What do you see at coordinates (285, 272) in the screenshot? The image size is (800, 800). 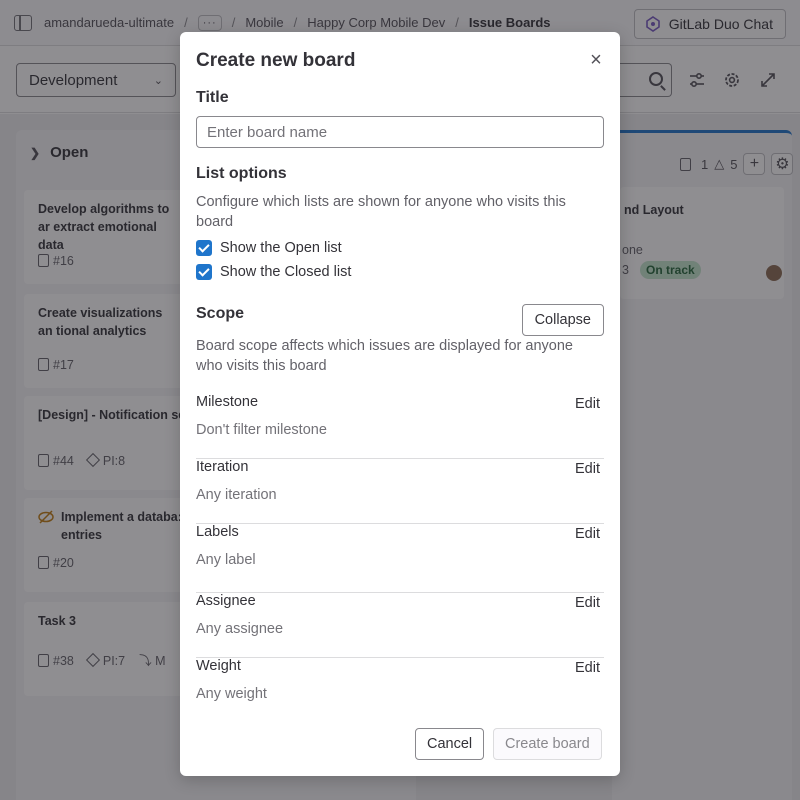 I see `show-closed-list-label: Show the Closed list` at bounding box center [285, 272].